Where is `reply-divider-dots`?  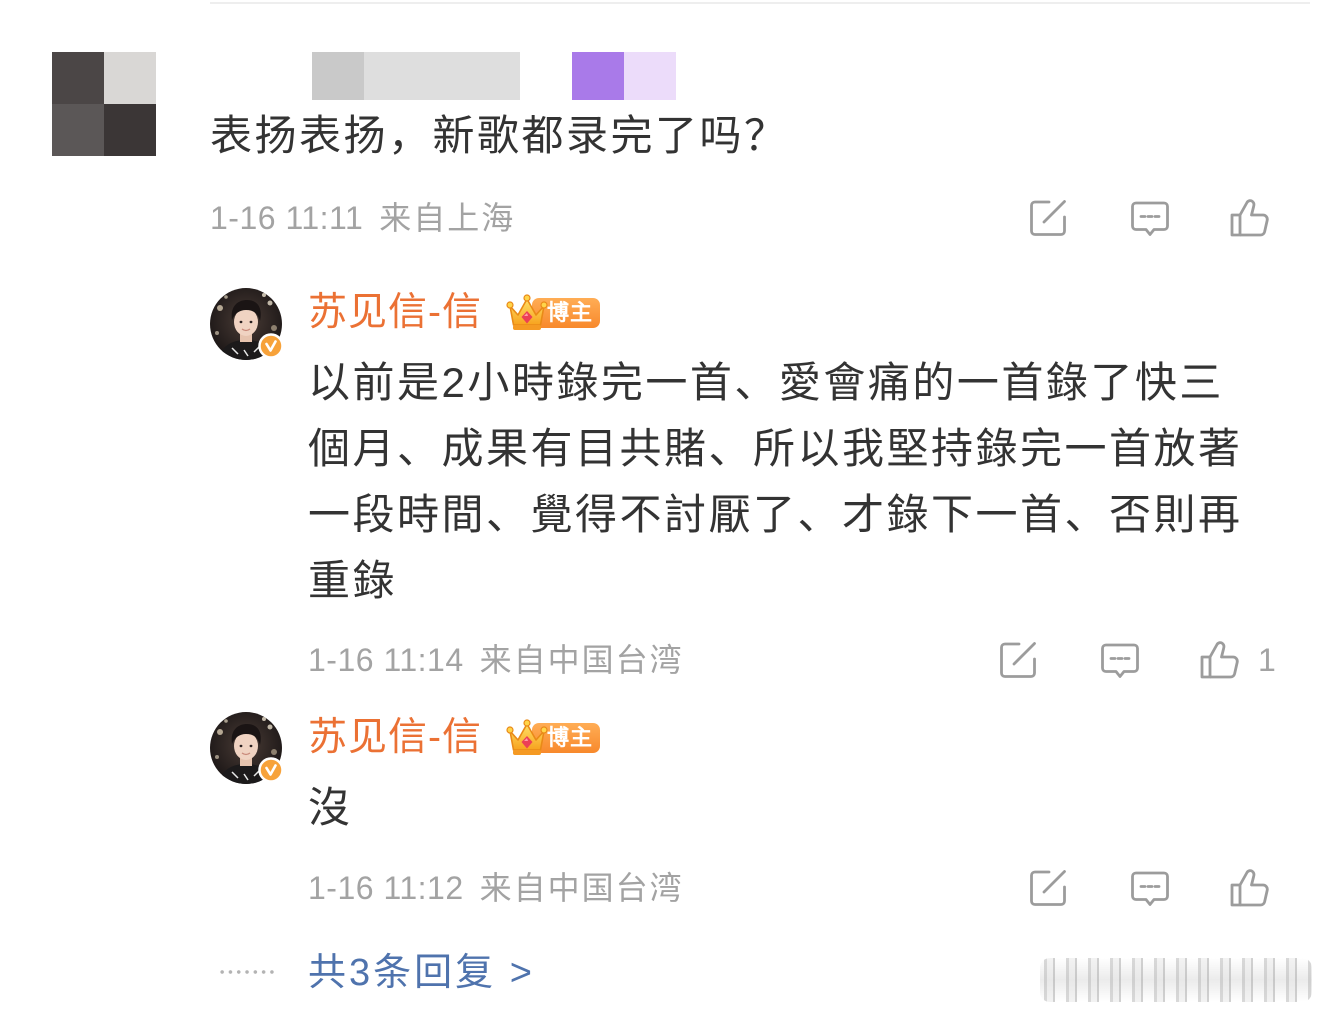
reply-divider-dots is located at coordinates (247, 972).